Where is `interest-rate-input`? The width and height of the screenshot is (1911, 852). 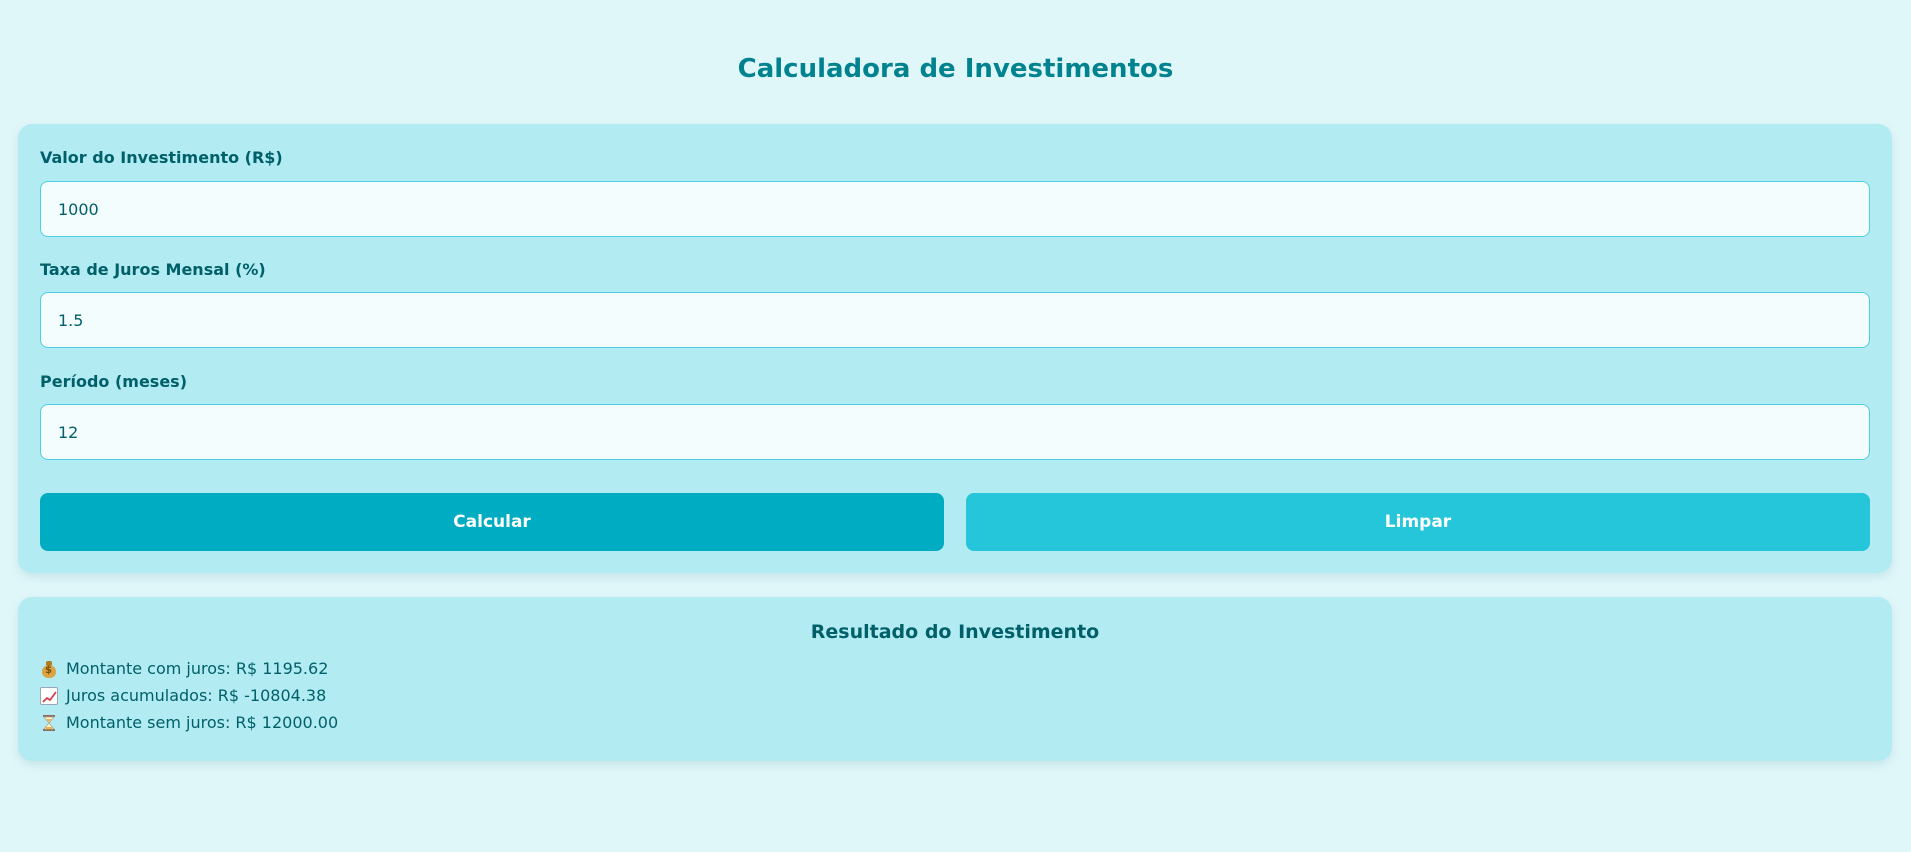
interest-rate-input is located at coordinates (955, 320).